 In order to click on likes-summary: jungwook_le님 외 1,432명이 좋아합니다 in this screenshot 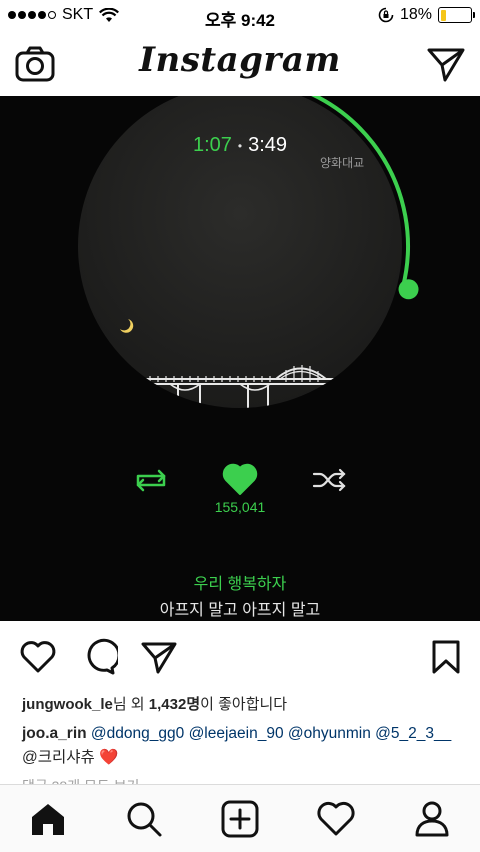, I will do `click(155, 704)`.